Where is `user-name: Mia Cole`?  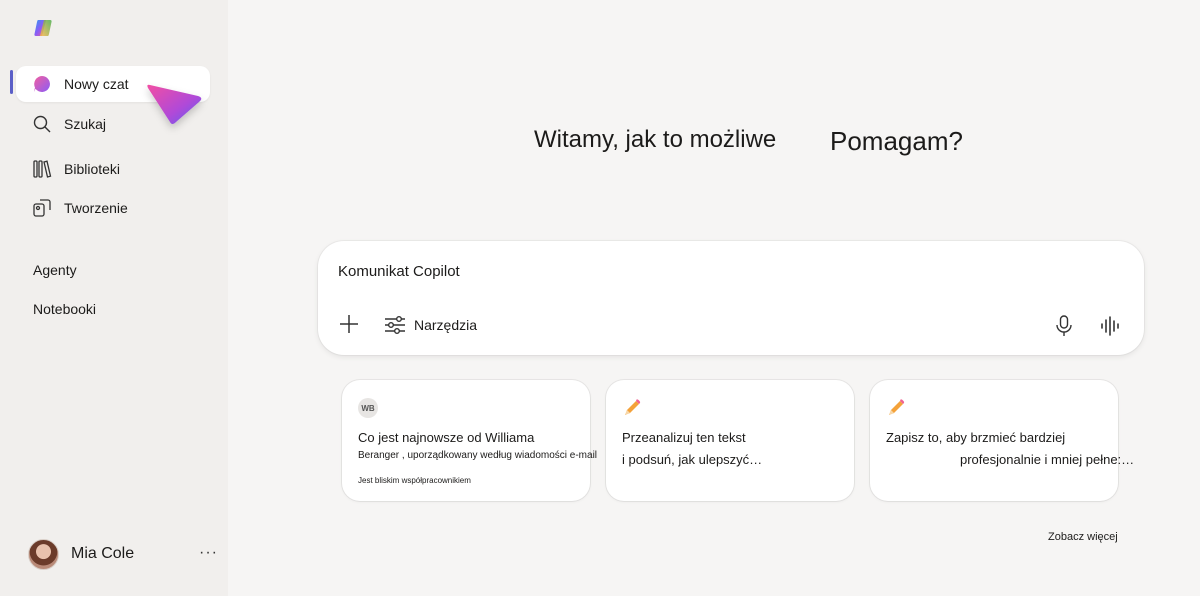
user-name: Mia Cole is located at coordinates (103, 553).